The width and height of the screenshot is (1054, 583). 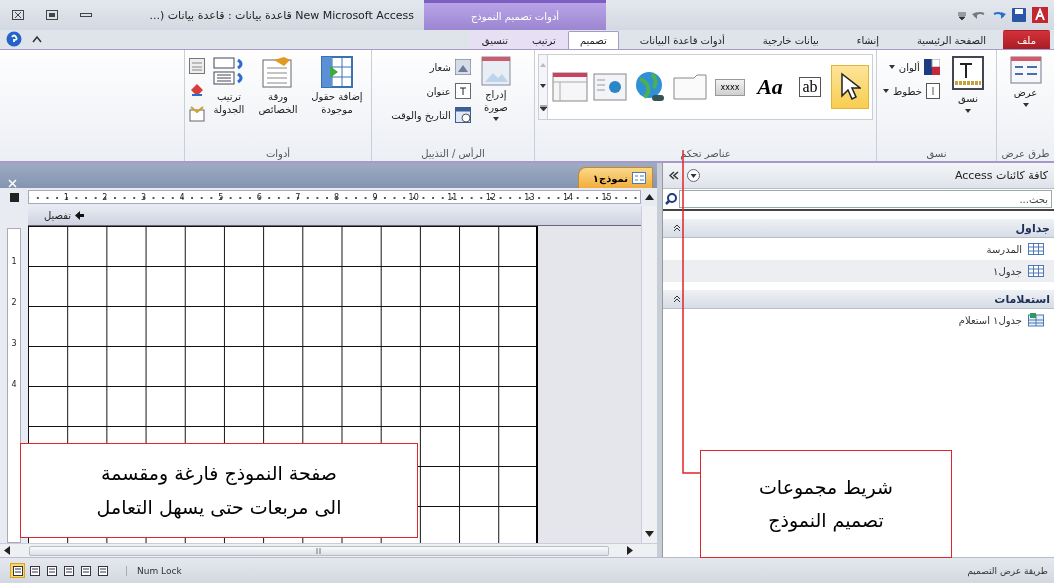 I want to click on colors-icon, so click(x=931, y=67).